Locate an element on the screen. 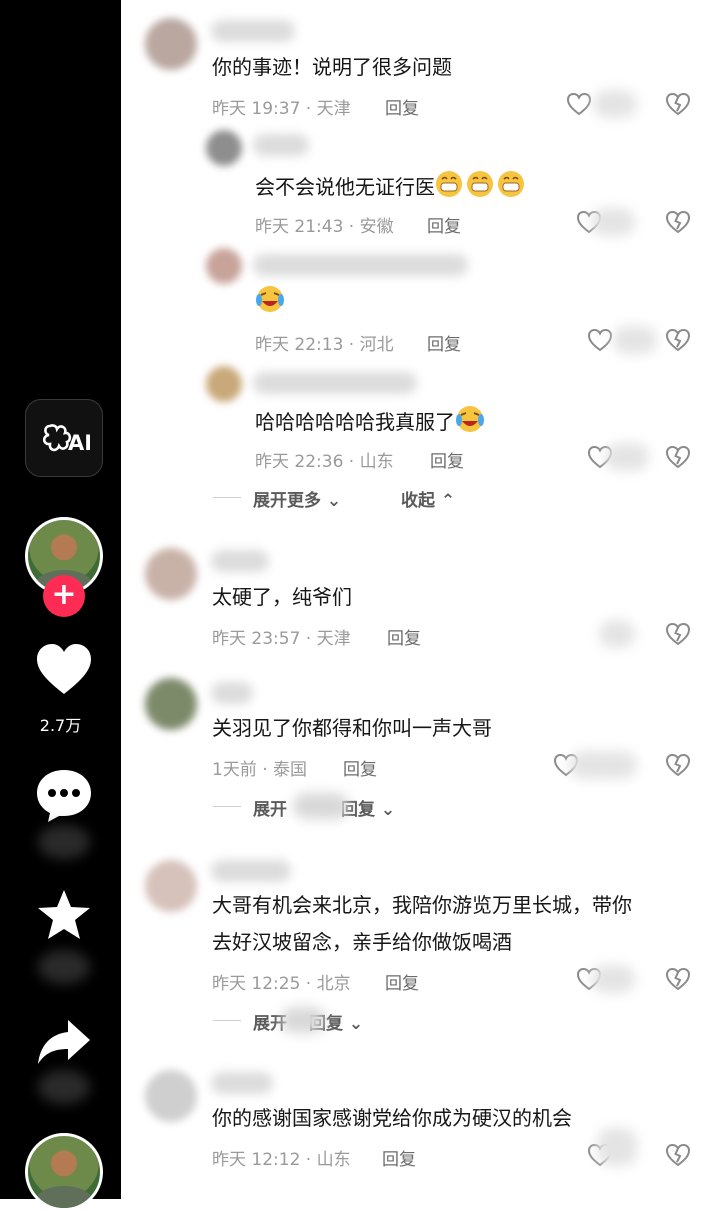  share-icon is located at coordinates (64, 1042).